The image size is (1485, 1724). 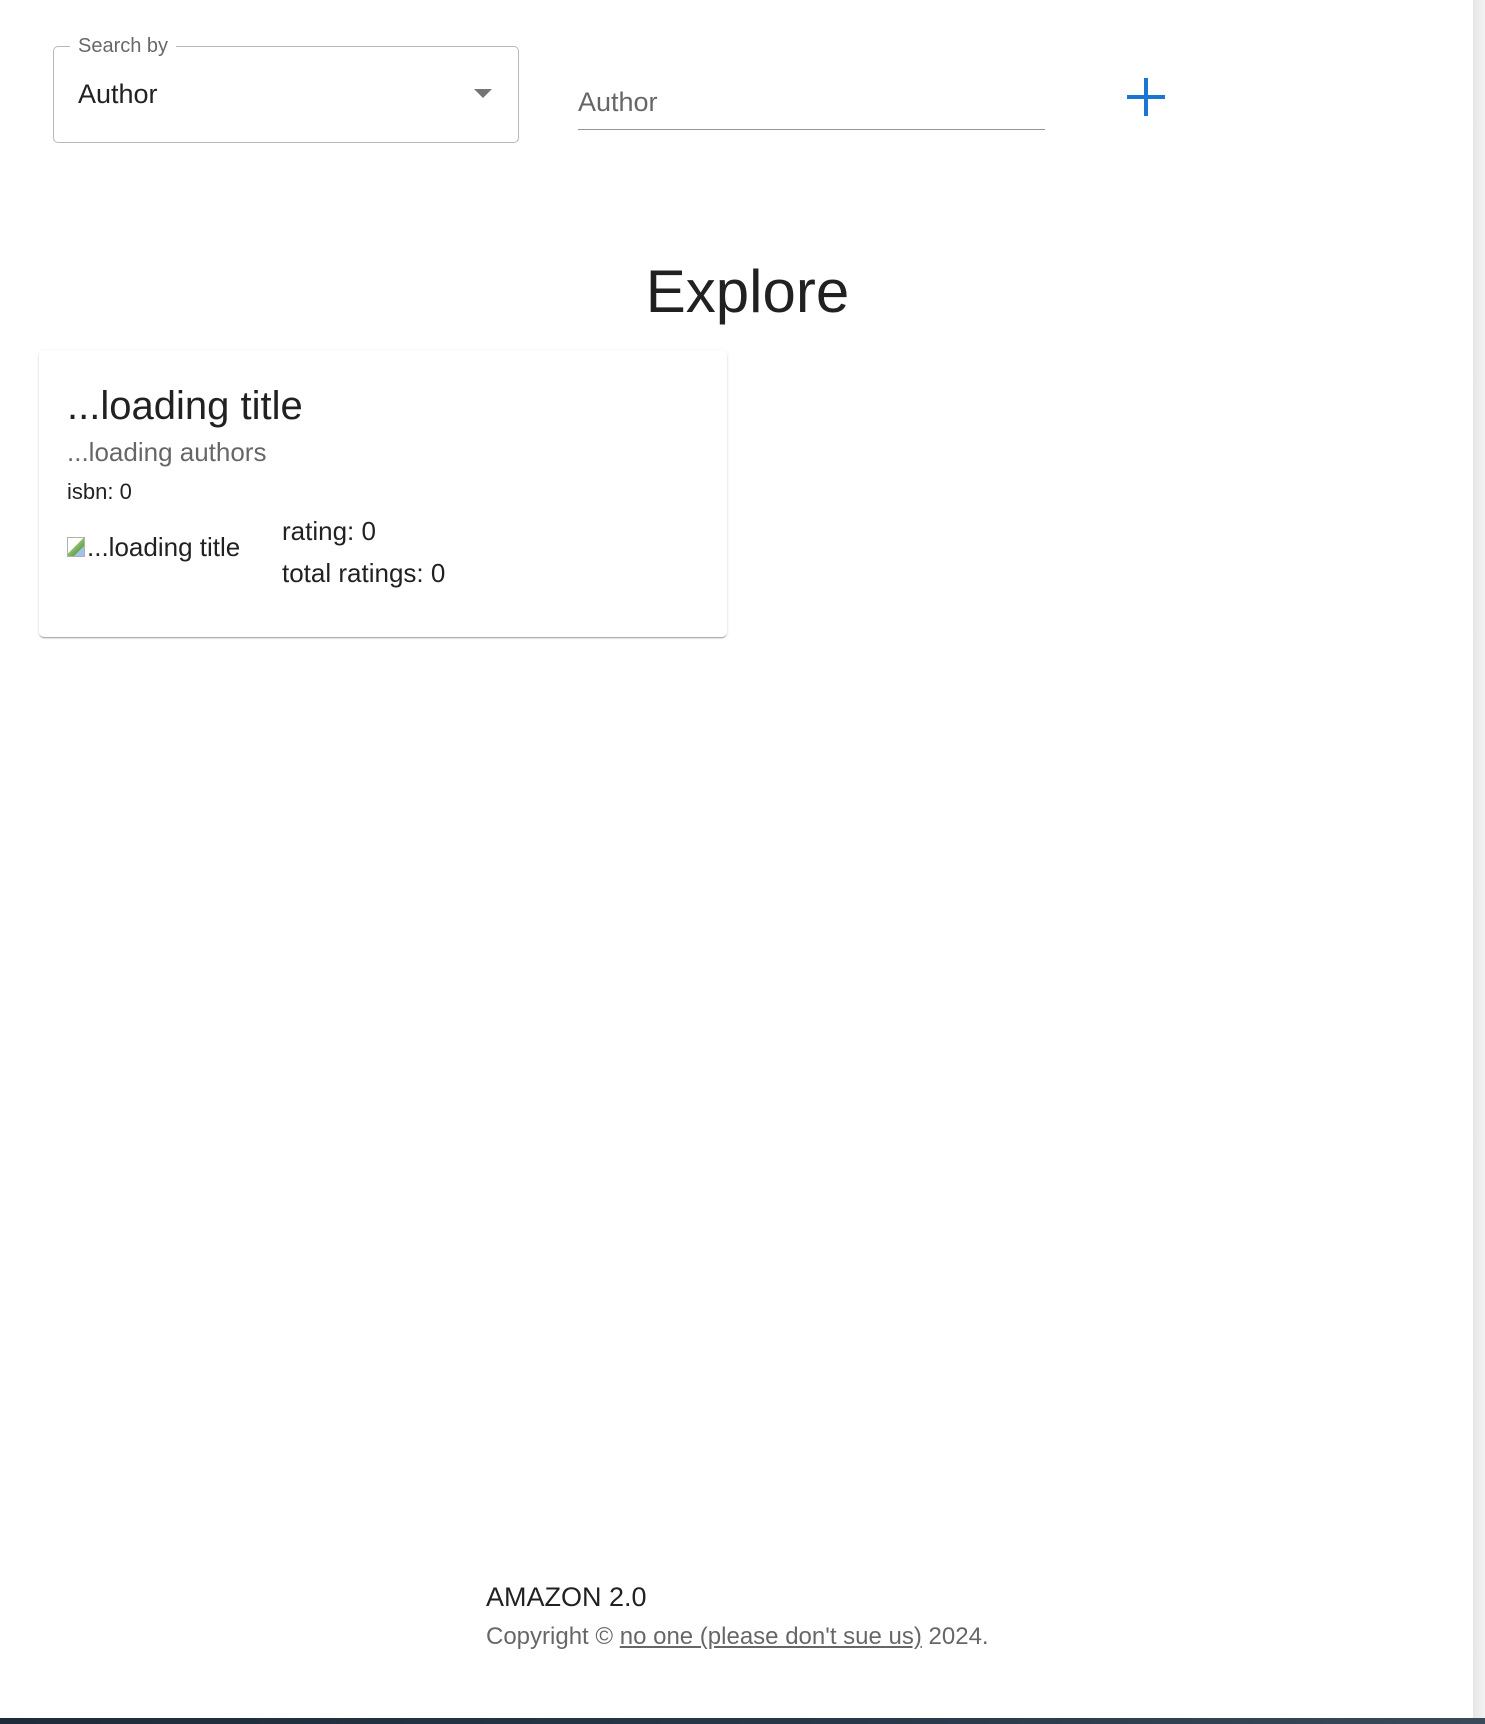 I want to click on rating-value: 0, so click(x=368, y=531).